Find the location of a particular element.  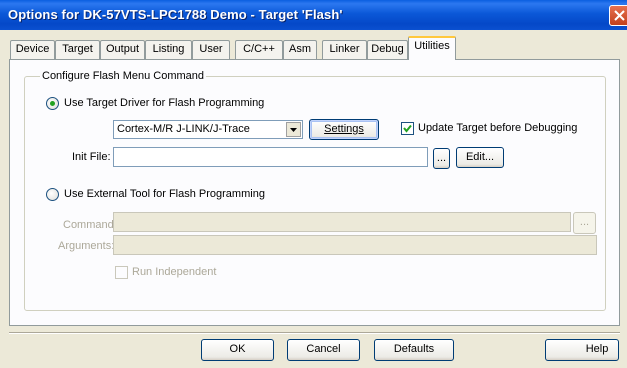

tab-label: C/C++ is located at coordinates (259, 49).